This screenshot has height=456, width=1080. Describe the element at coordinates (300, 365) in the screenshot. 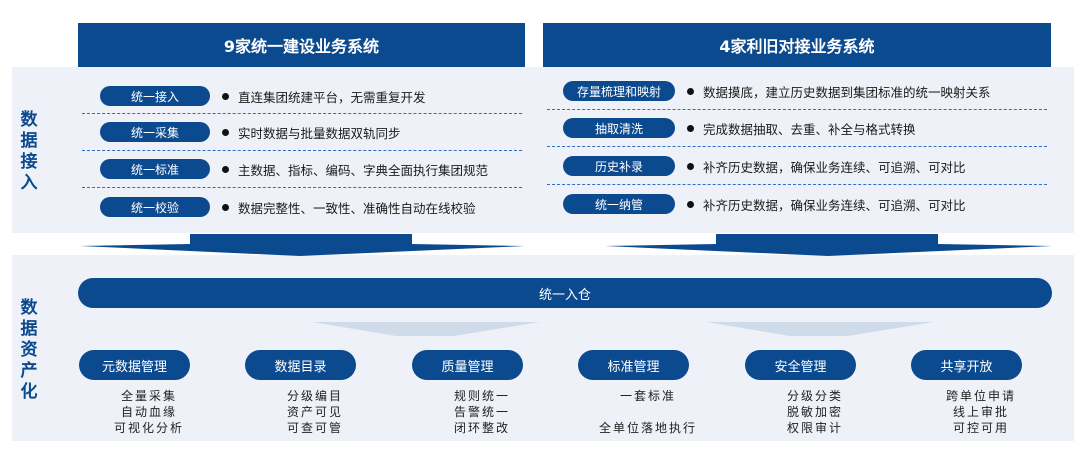

I see `capability-data-catalog: 数据目录` at that location.